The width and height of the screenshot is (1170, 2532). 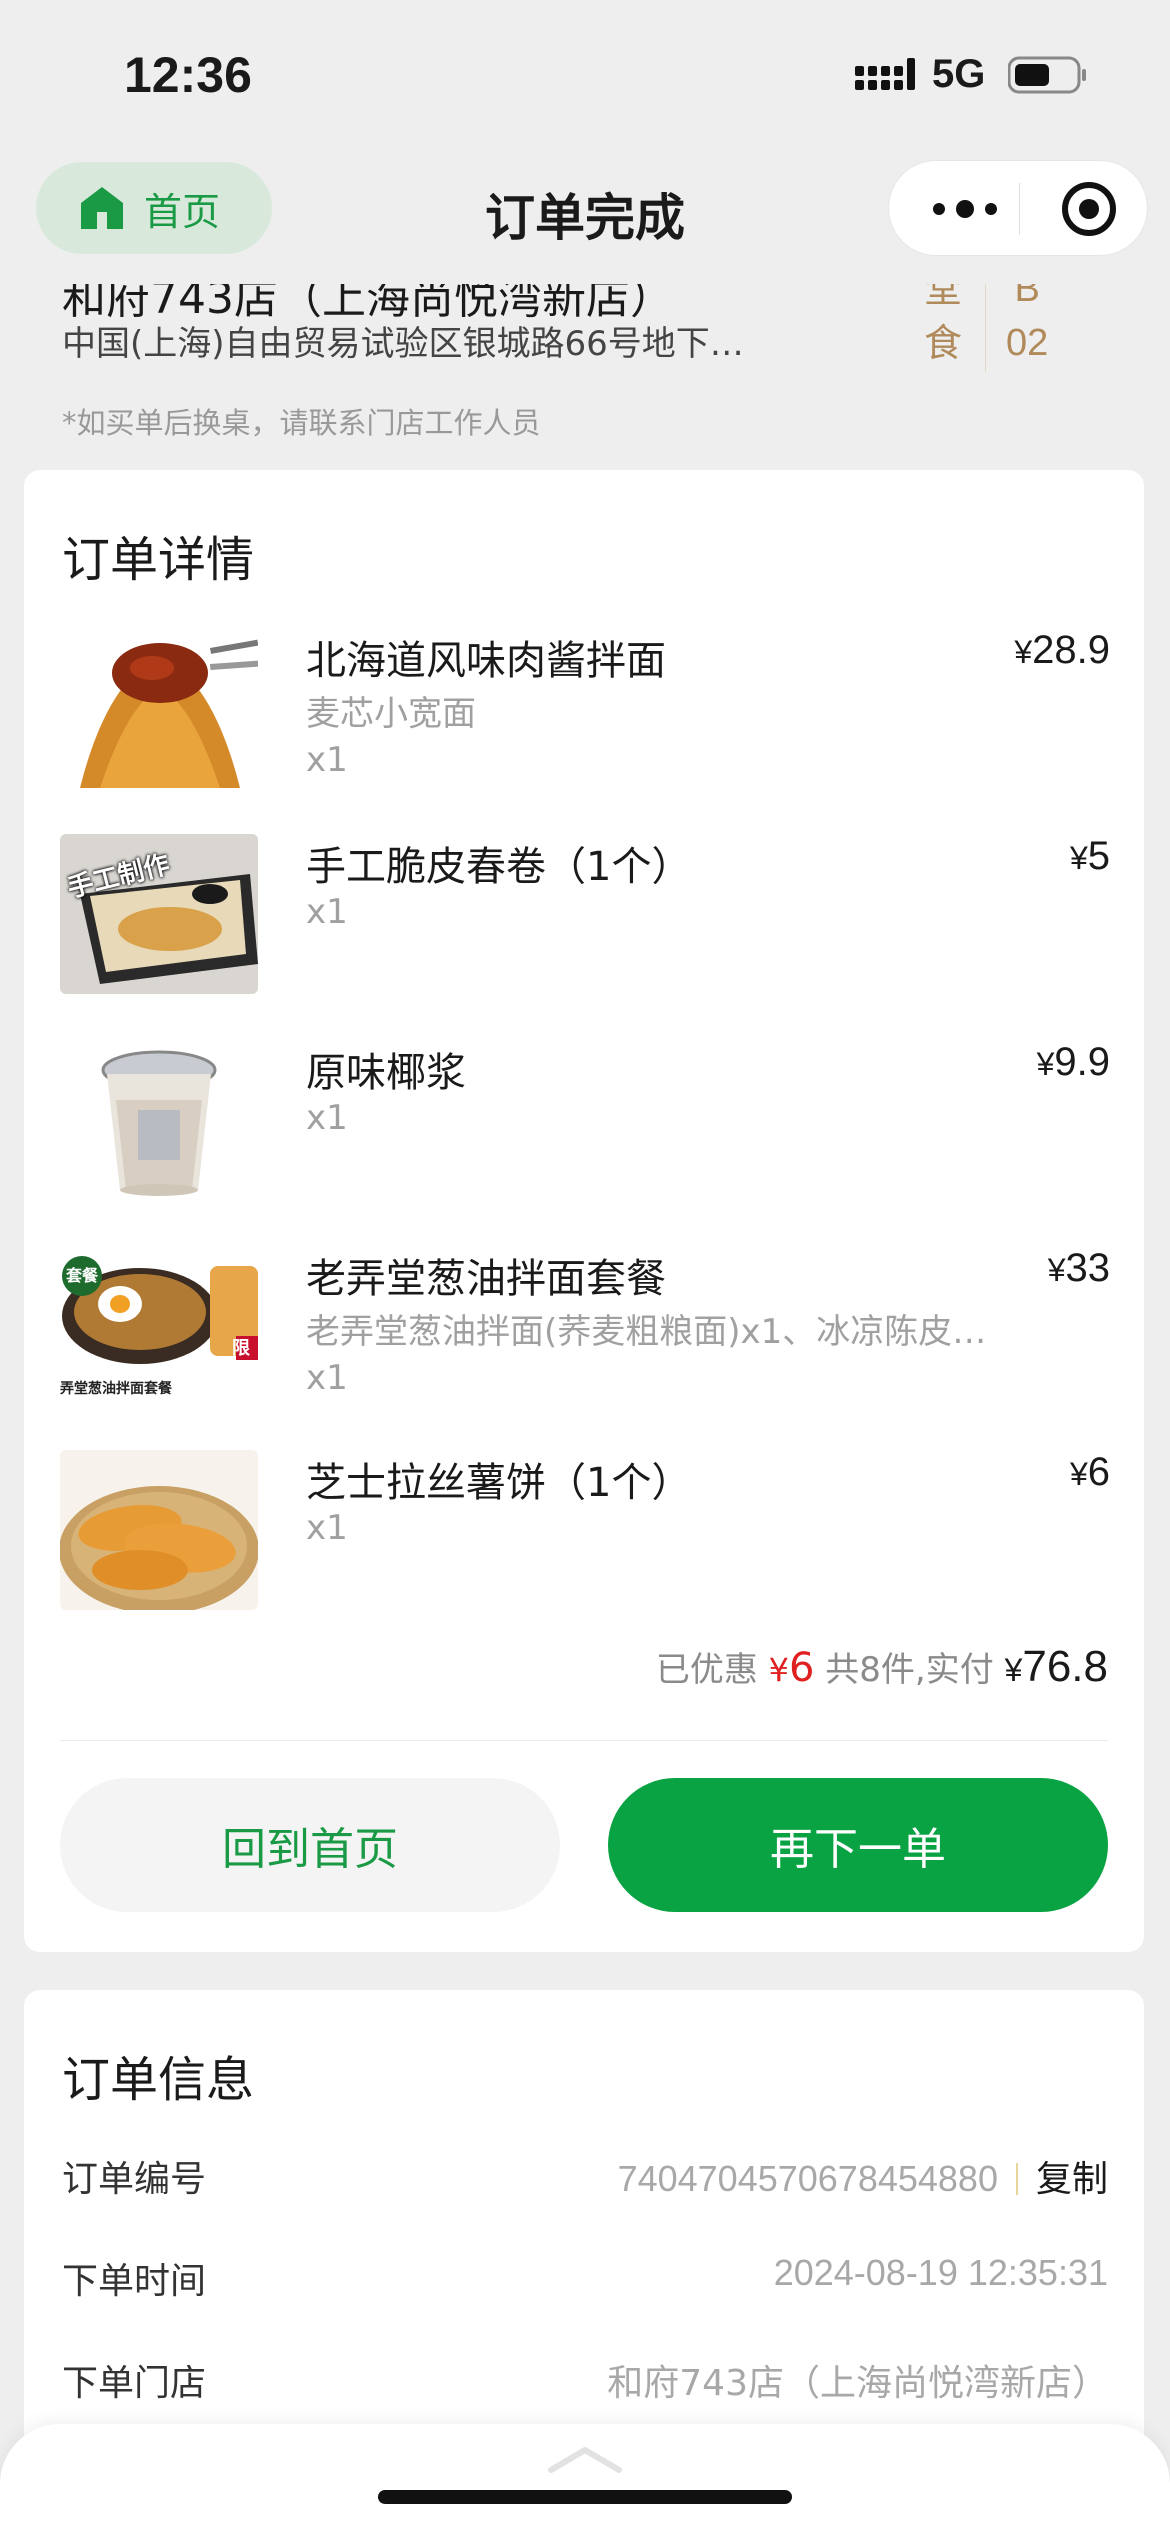 I want to click on bottom-sheet, so click(x=585, y=2478).